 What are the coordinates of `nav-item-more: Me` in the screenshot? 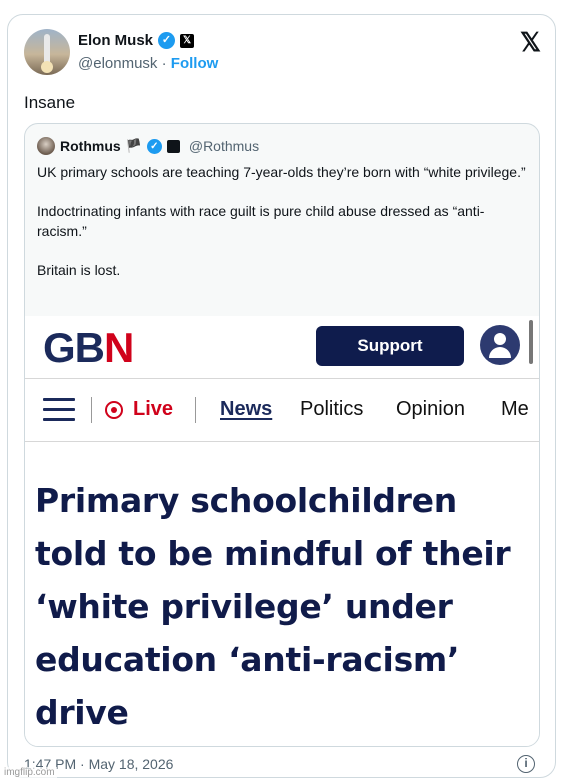 It's located at (515, 409).